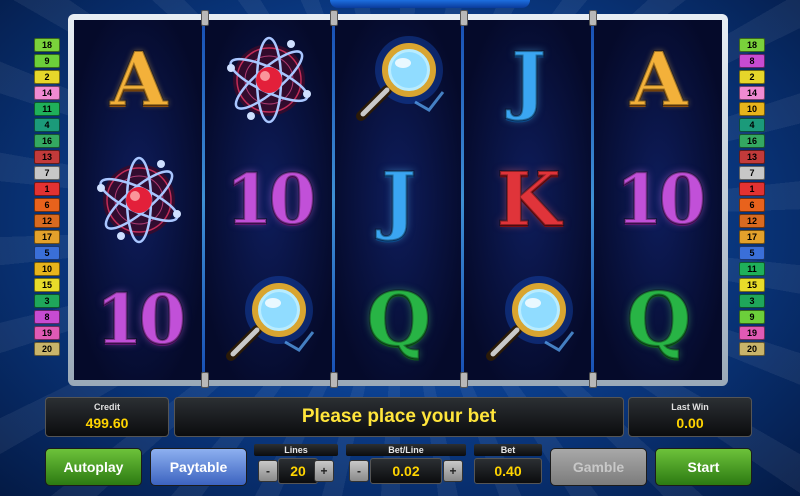  What do you see at coordinates (47, 109) in the screenshot?
I see `line-indicator-left: 11` at bounding box center [47, 109].